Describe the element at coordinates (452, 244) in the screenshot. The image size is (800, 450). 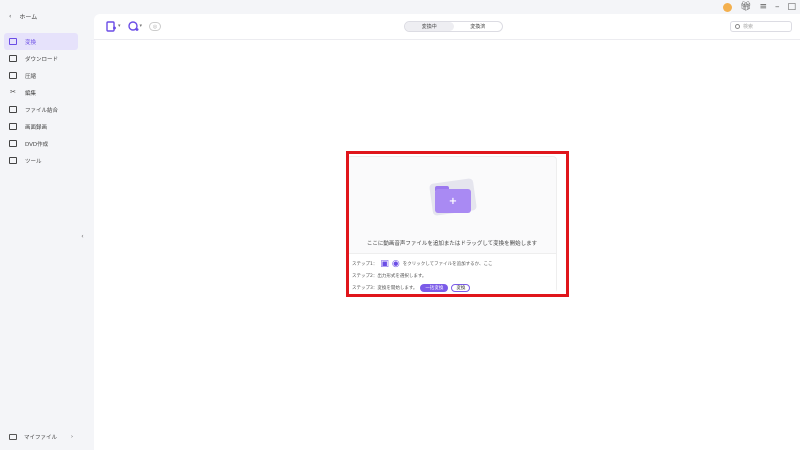
I see `drop-instruction: ここに動画音声ファイルを追加またはドラッグして変換を開始します` at that location.